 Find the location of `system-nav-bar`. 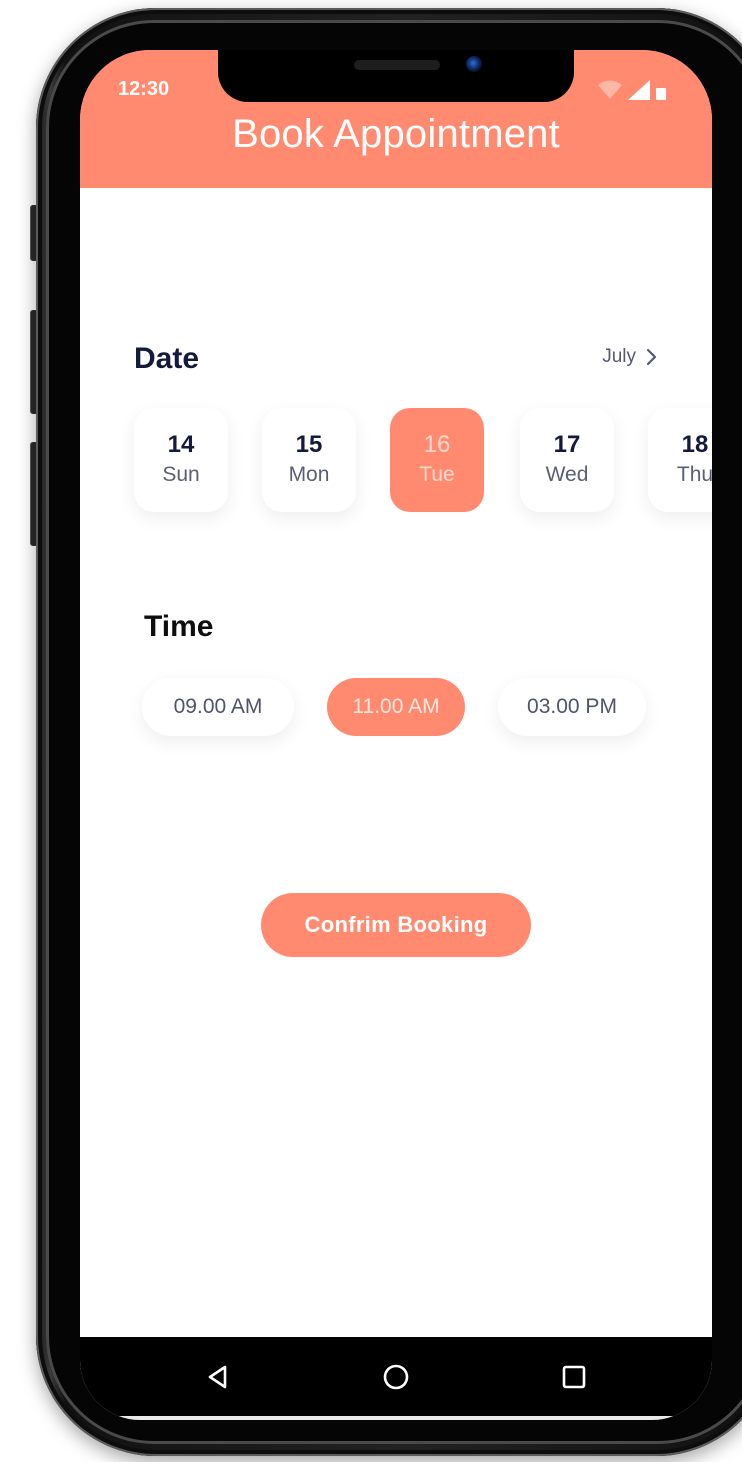

system-nav-bar is located at coordinates (396, 1378).